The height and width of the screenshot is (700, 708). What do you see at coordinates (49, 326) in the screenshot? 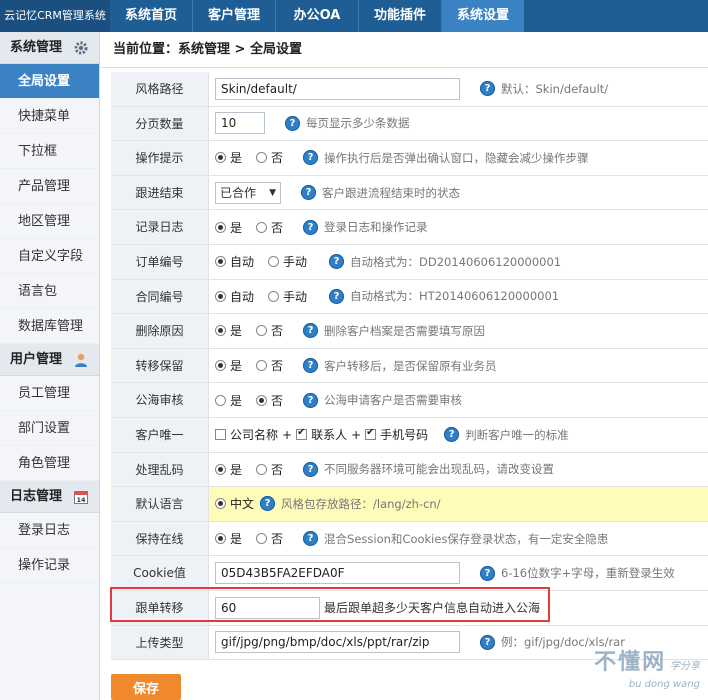
I see `sidebar-item-database: 数据库管理` at bounding box center [49, 326].